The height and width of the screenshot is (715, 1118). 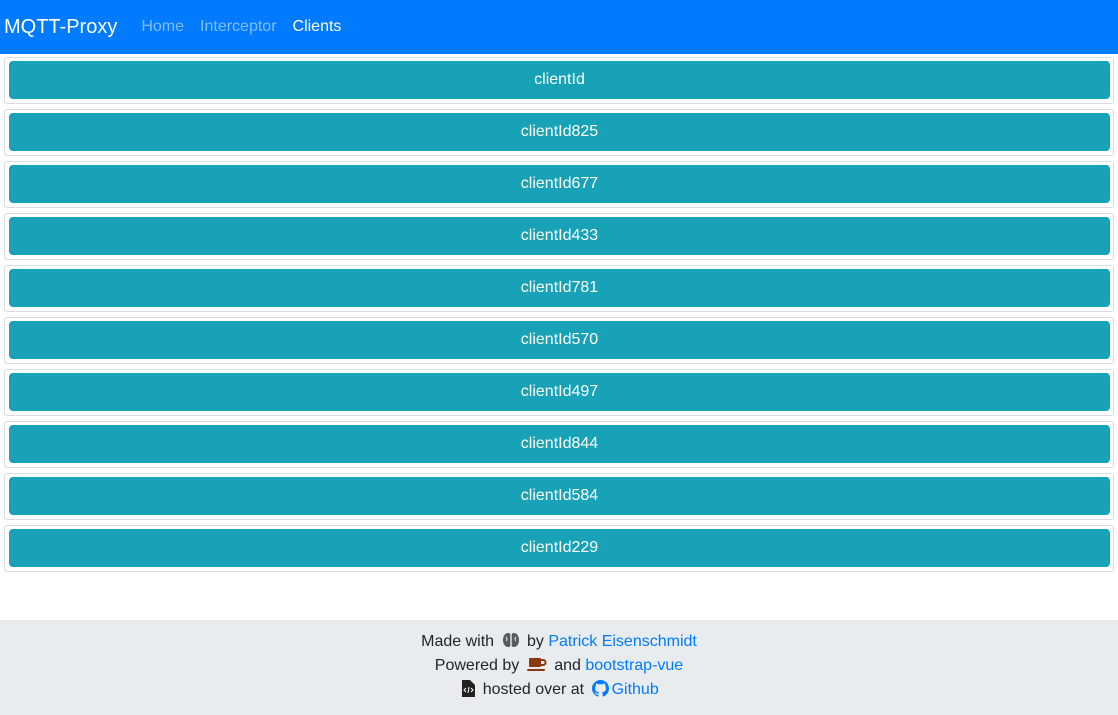 I want to click on brand-link: MQTT-Proxy, so click(x=60, y=27).